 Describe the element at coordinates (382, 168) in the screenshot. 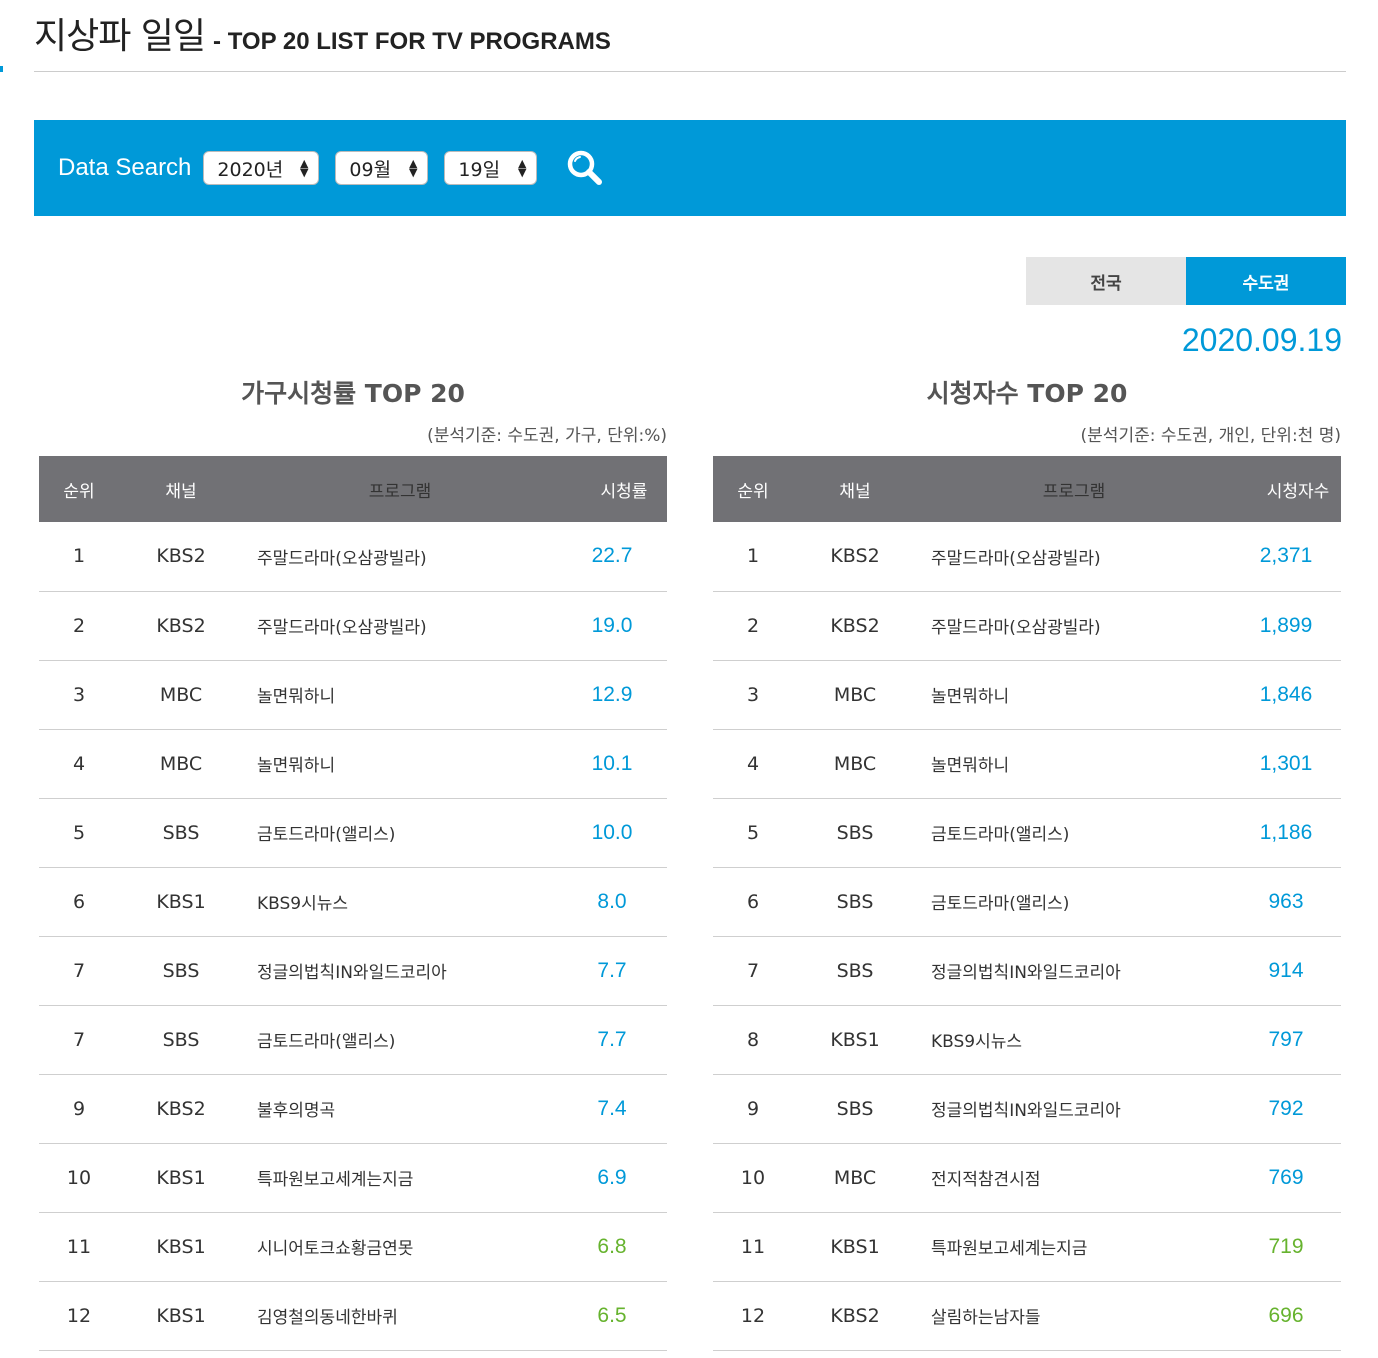

I see `month-select: 09월 ▲ ▼` at that location.